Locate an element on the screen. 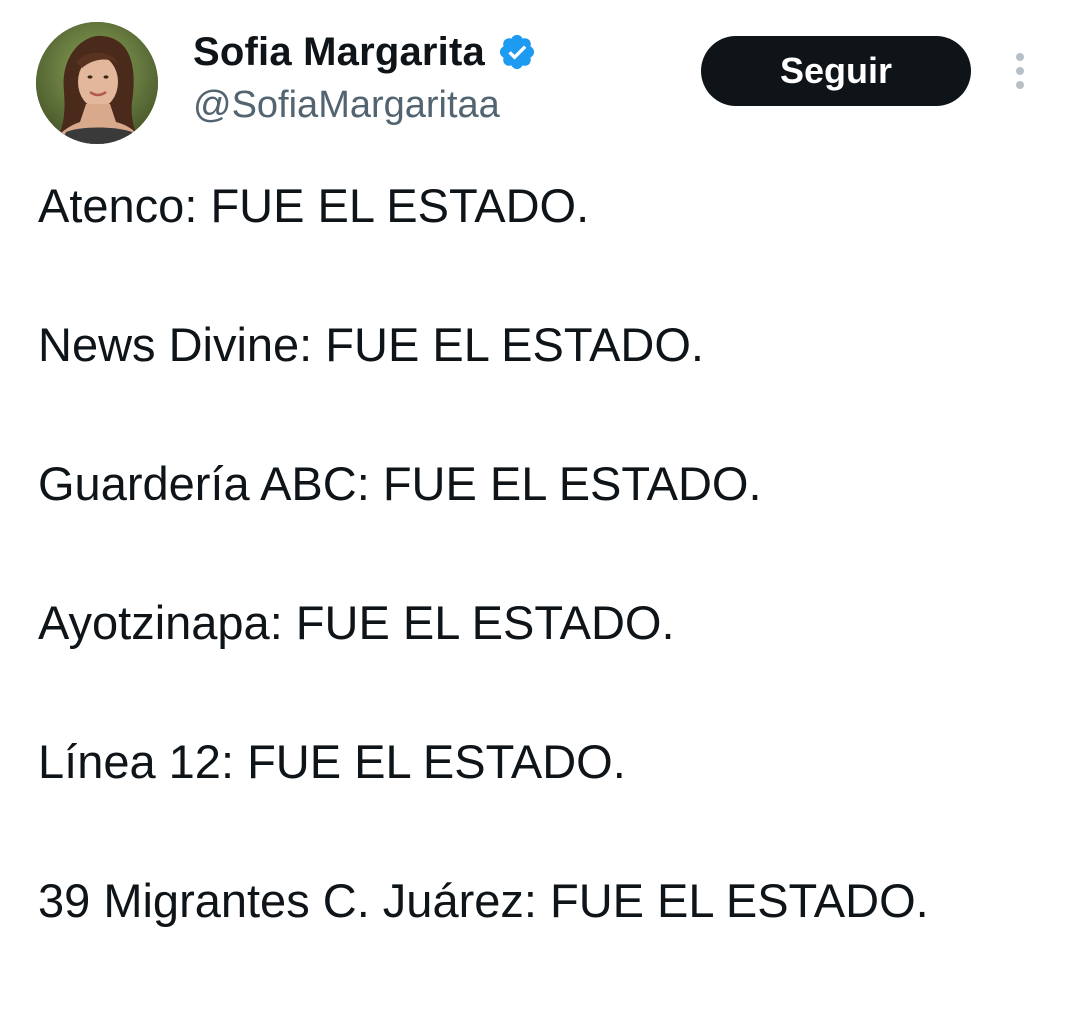 The image size is (1080, 1012). tweet-line: Guardería ABC: FUE EL ESTADO. is located at coordinates (400, 483).